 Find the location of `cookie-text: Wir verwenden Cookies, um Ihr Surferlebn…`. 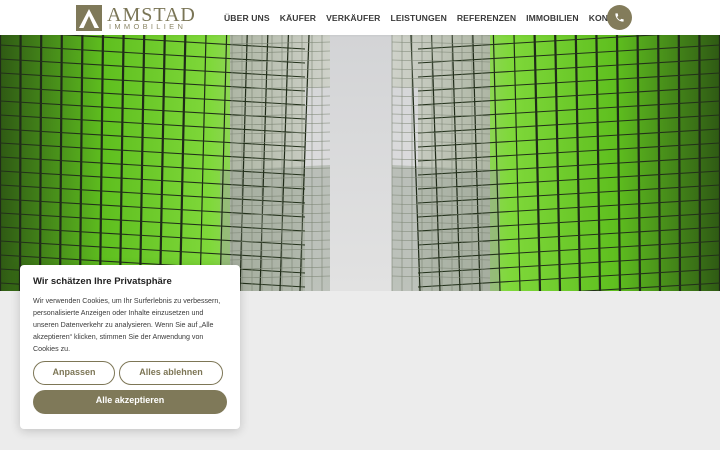

cookie-text: Wir verwenden Cookies, um Ihr Surferlebn… is located at coordinates (127, 325).